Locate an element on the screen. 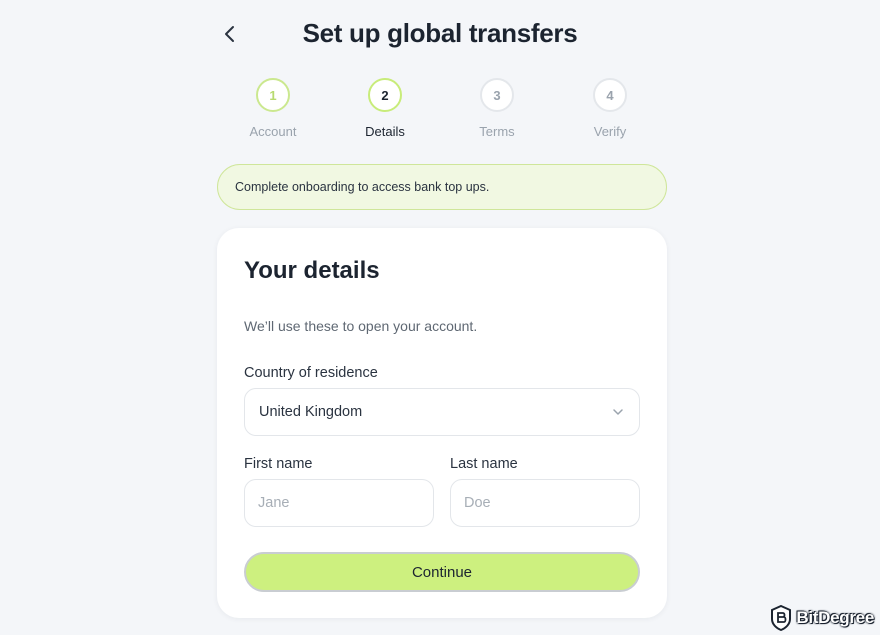 The height and width of the screenshot is (635, 880). step-details: 2 Details is located at coordinates (385, 108).